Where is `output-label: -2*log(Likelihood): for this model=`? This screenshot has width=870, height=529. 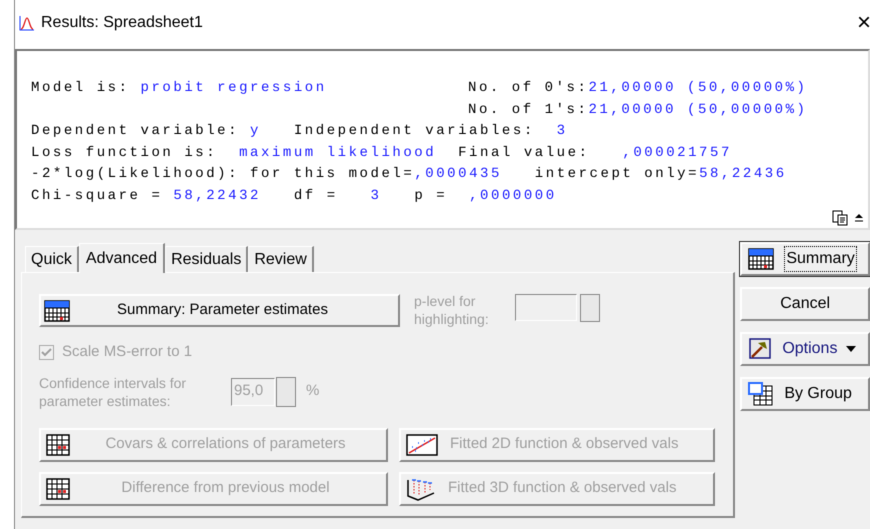
output-label: -2*log(Likelihood): for this model= is located at coordinates (222, 174).